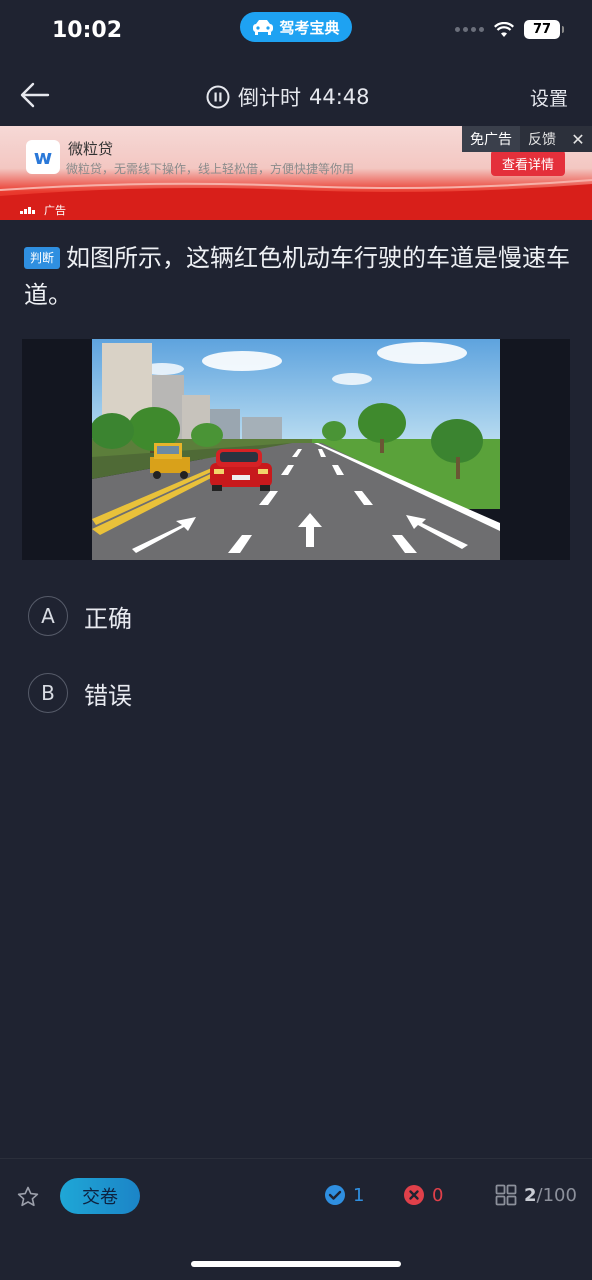  Describe the element at coordinates (414, 1195) in the screenshot. I see `x-circle-icon` at that location.